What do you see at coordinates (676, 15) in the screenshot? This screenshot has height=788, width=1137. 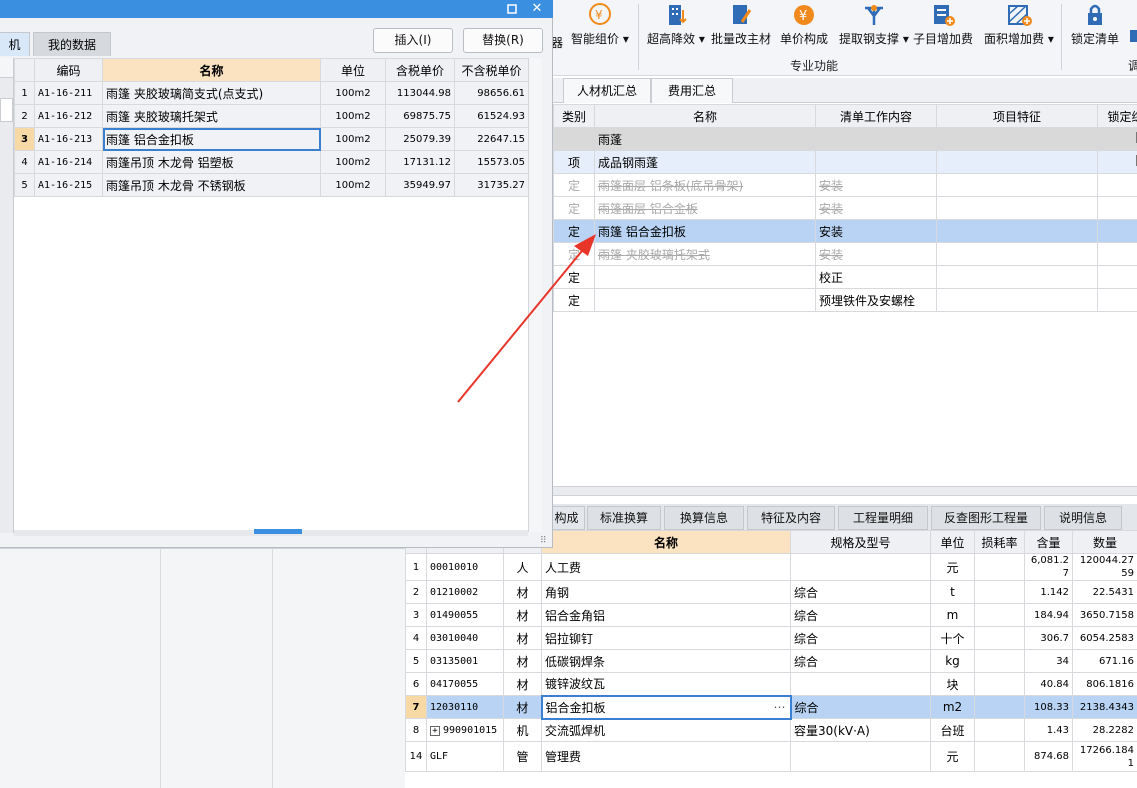 I see `high-rise-icon` at bounding box center [676, 15].